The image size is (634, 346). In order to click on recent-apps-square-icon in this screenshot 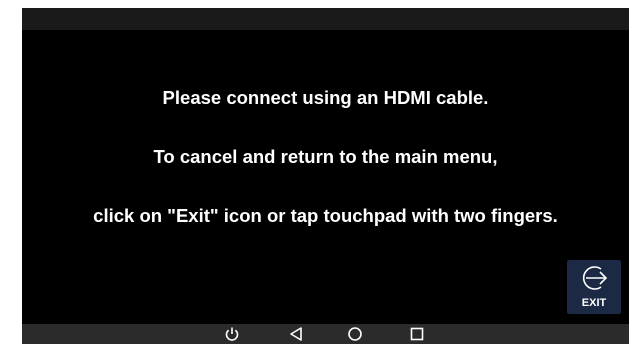, I will do `click(417, 334)`.